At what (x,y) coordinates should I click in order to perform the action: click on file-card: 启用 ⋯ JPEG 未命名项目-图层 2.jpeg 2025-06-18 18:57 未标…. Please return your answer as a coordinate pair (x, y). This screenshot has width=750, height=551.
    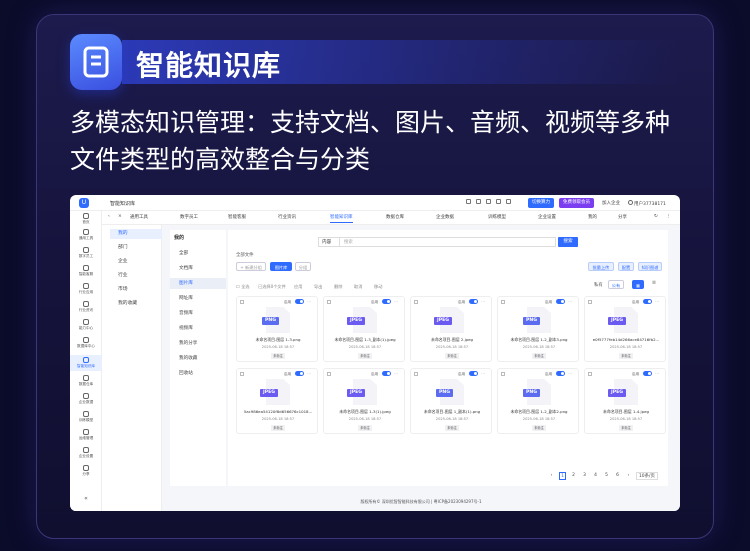
    Looking at the image, I should click on (451, 329).